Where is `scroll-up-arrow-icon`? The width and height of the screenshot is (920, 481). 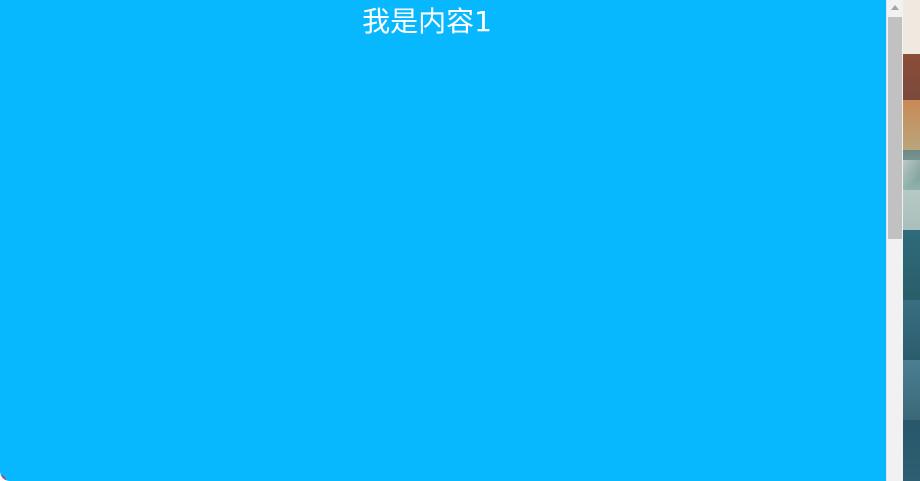
scroll-up-arrow-icon is located at coordinates (895, 8).